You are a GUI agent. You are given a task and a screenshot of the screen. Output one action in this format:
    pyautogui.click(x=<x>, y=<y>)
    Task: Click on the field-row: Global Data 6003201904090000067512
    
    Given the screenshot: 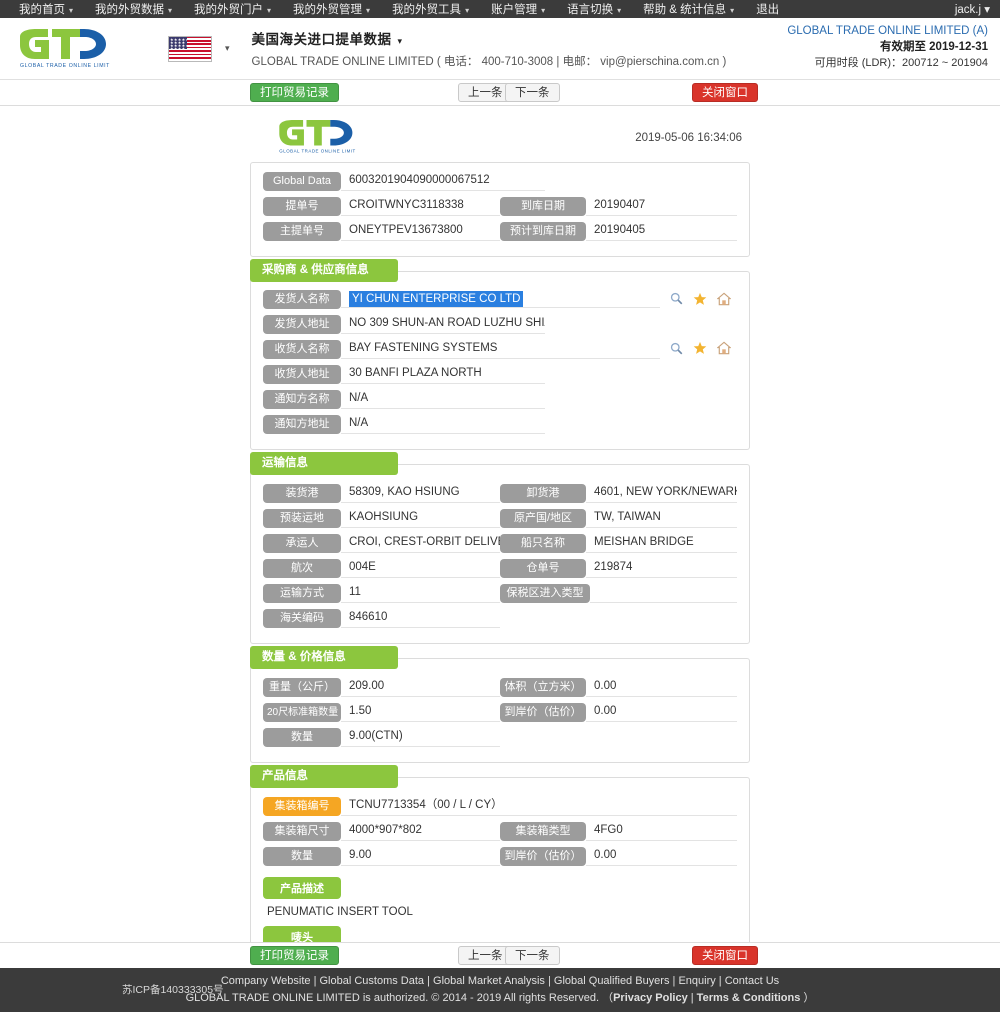 What is the action you would take?
    pyautogui.click(x=500, y=181)
    